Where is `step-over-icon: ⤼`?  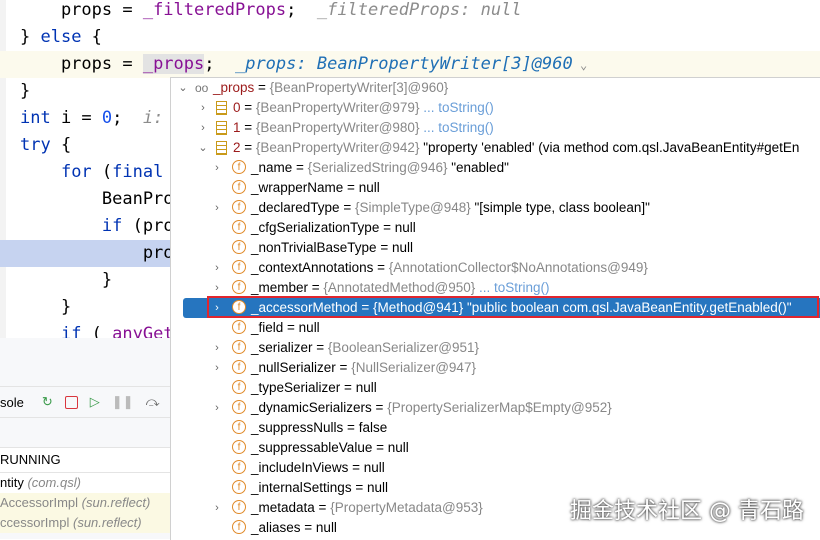
step-over-icon: ⤼ is located at coordinates (153, 402).